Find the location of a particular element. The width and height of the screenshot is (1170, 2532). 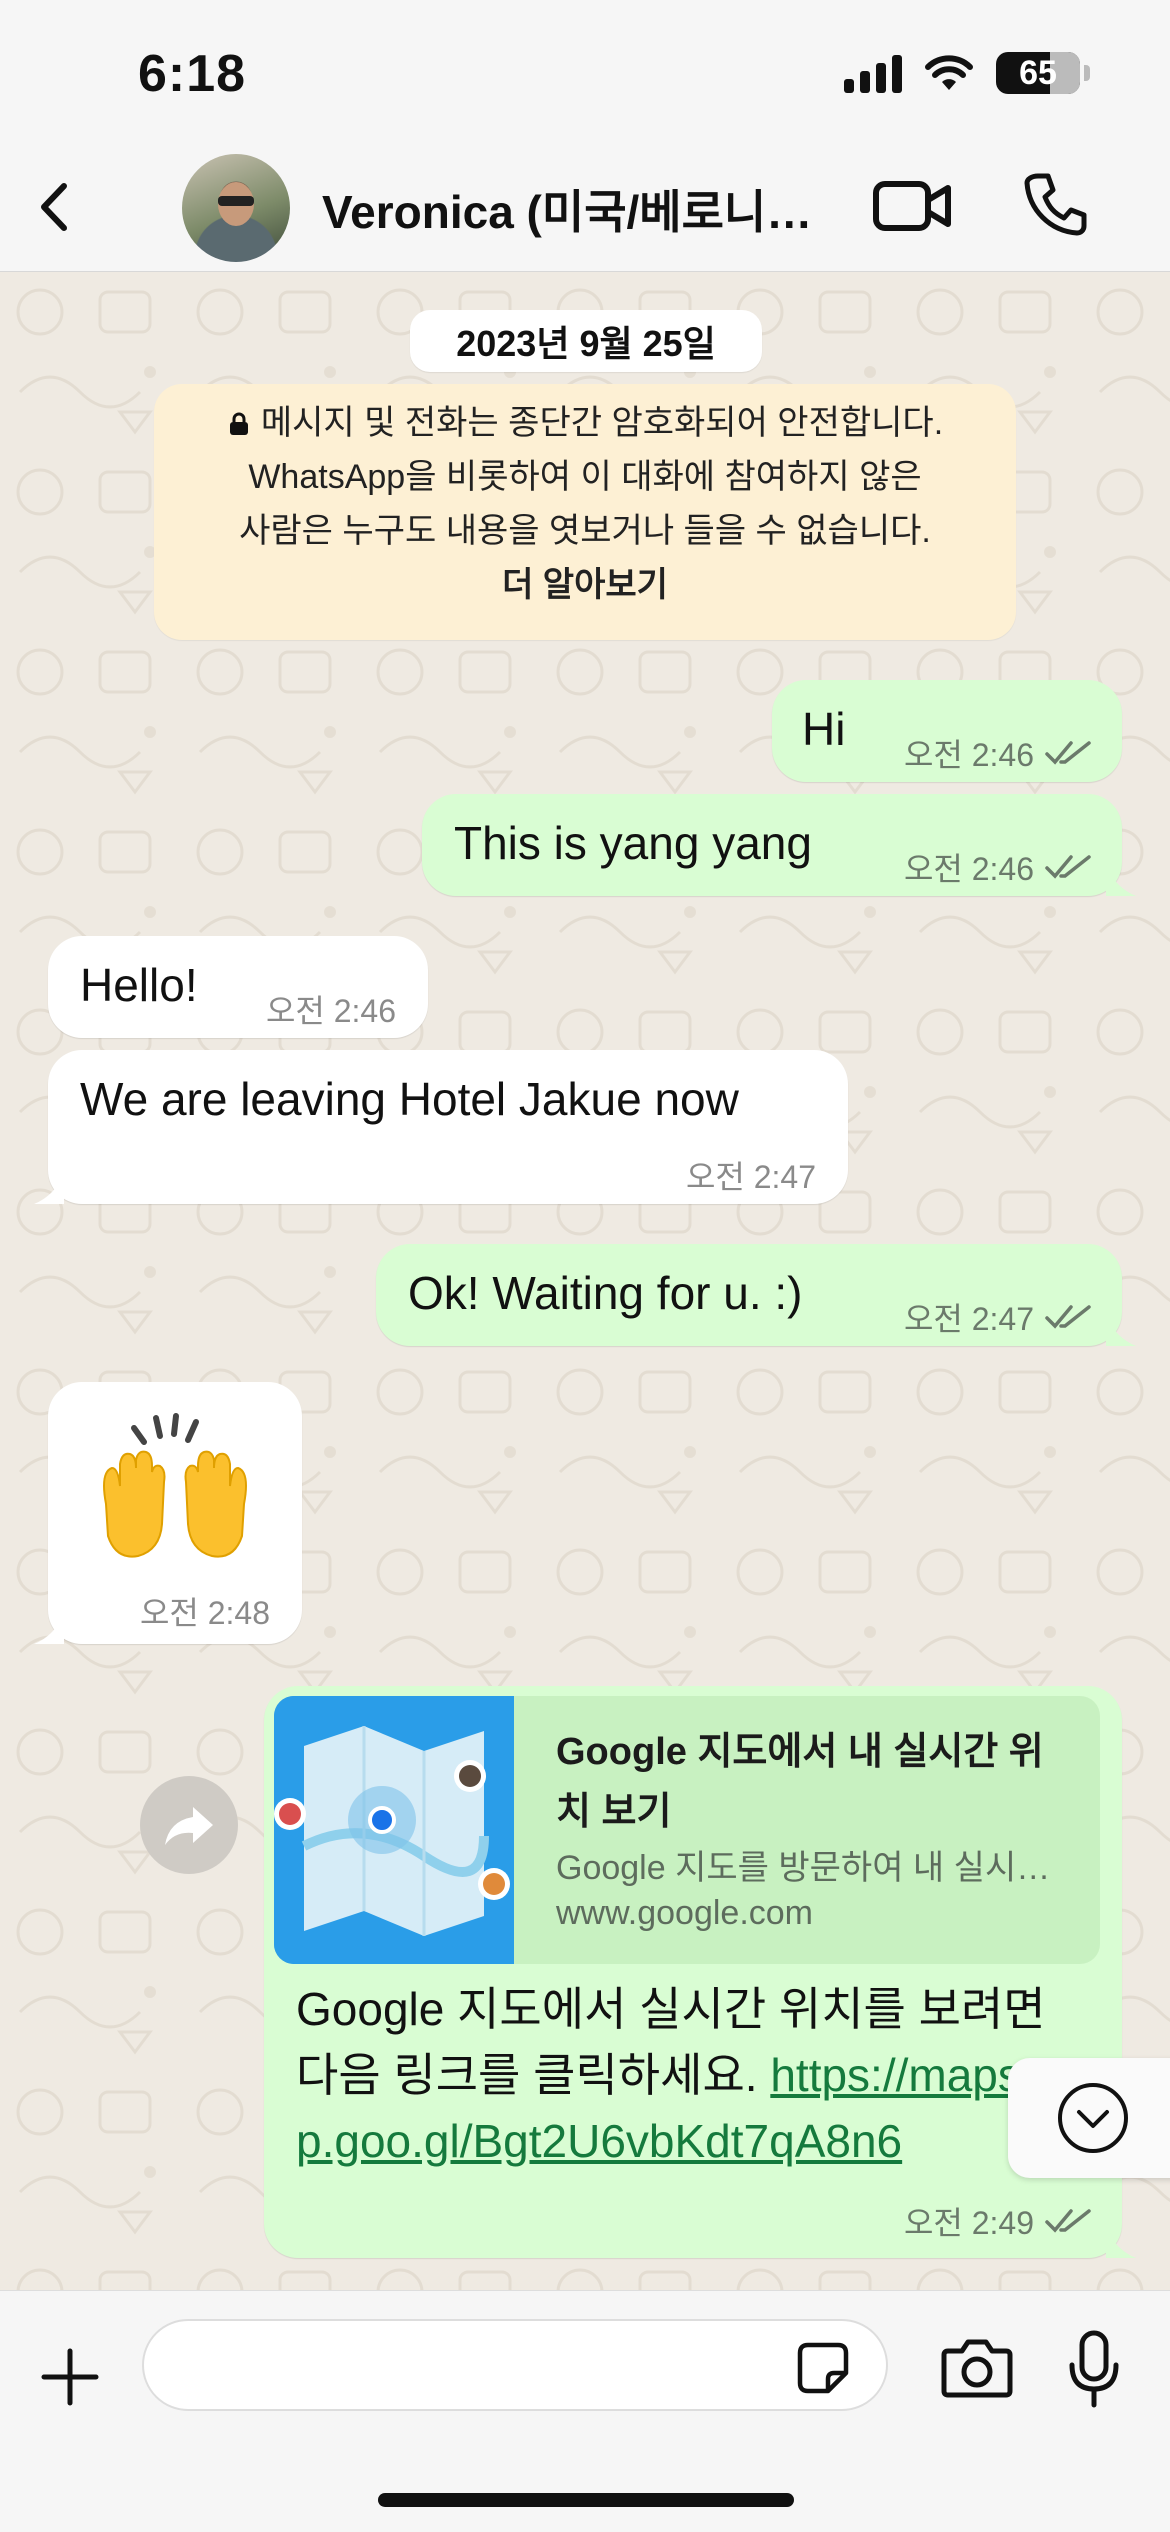

learn-more-link: 더 알아보기 is located at coordinates (585, 585).